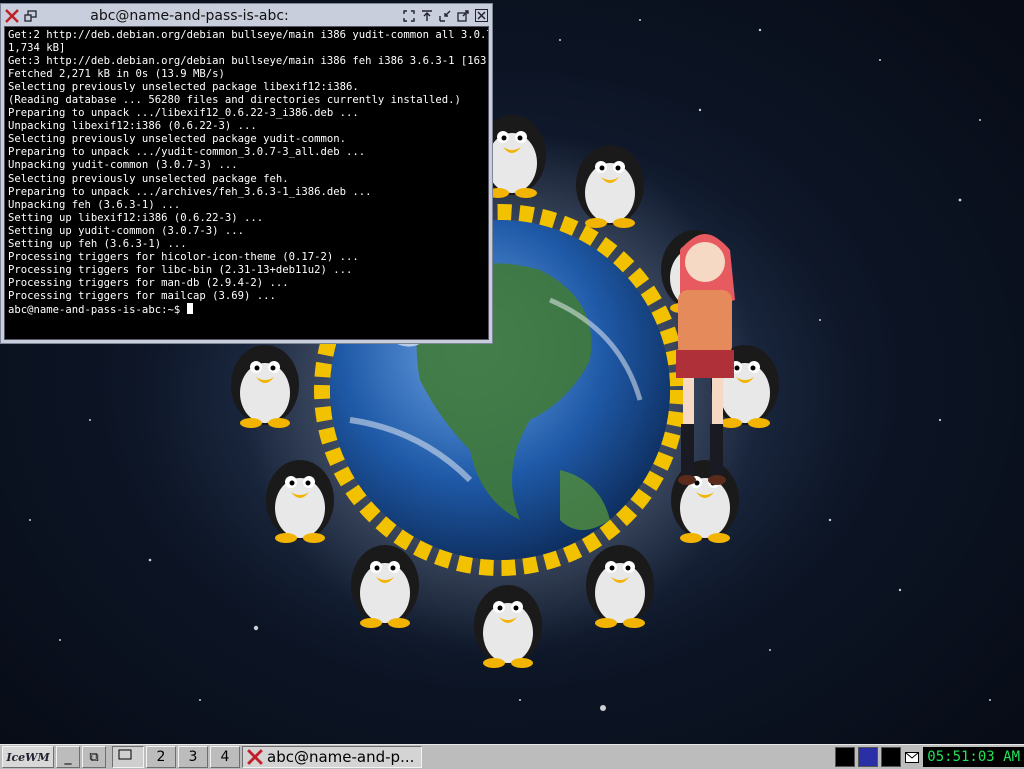 Image resolution: width=1024 pixels, height=769 pixels. Describe the element at coordinates (125, 754) in the screenshot. I see `workspace-preview-icon` at that location.